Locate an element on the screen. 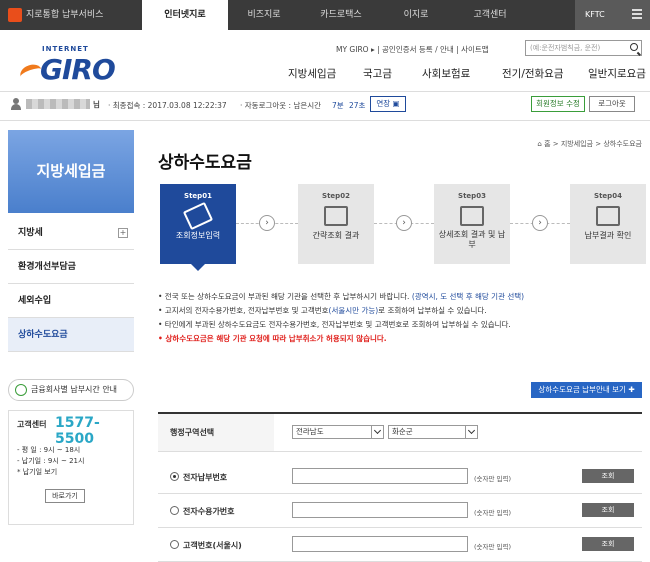 The width and height of the screenshot is (650, 562). step-2: Step02 간략조회 결과 is located at coordinates (336, 224).